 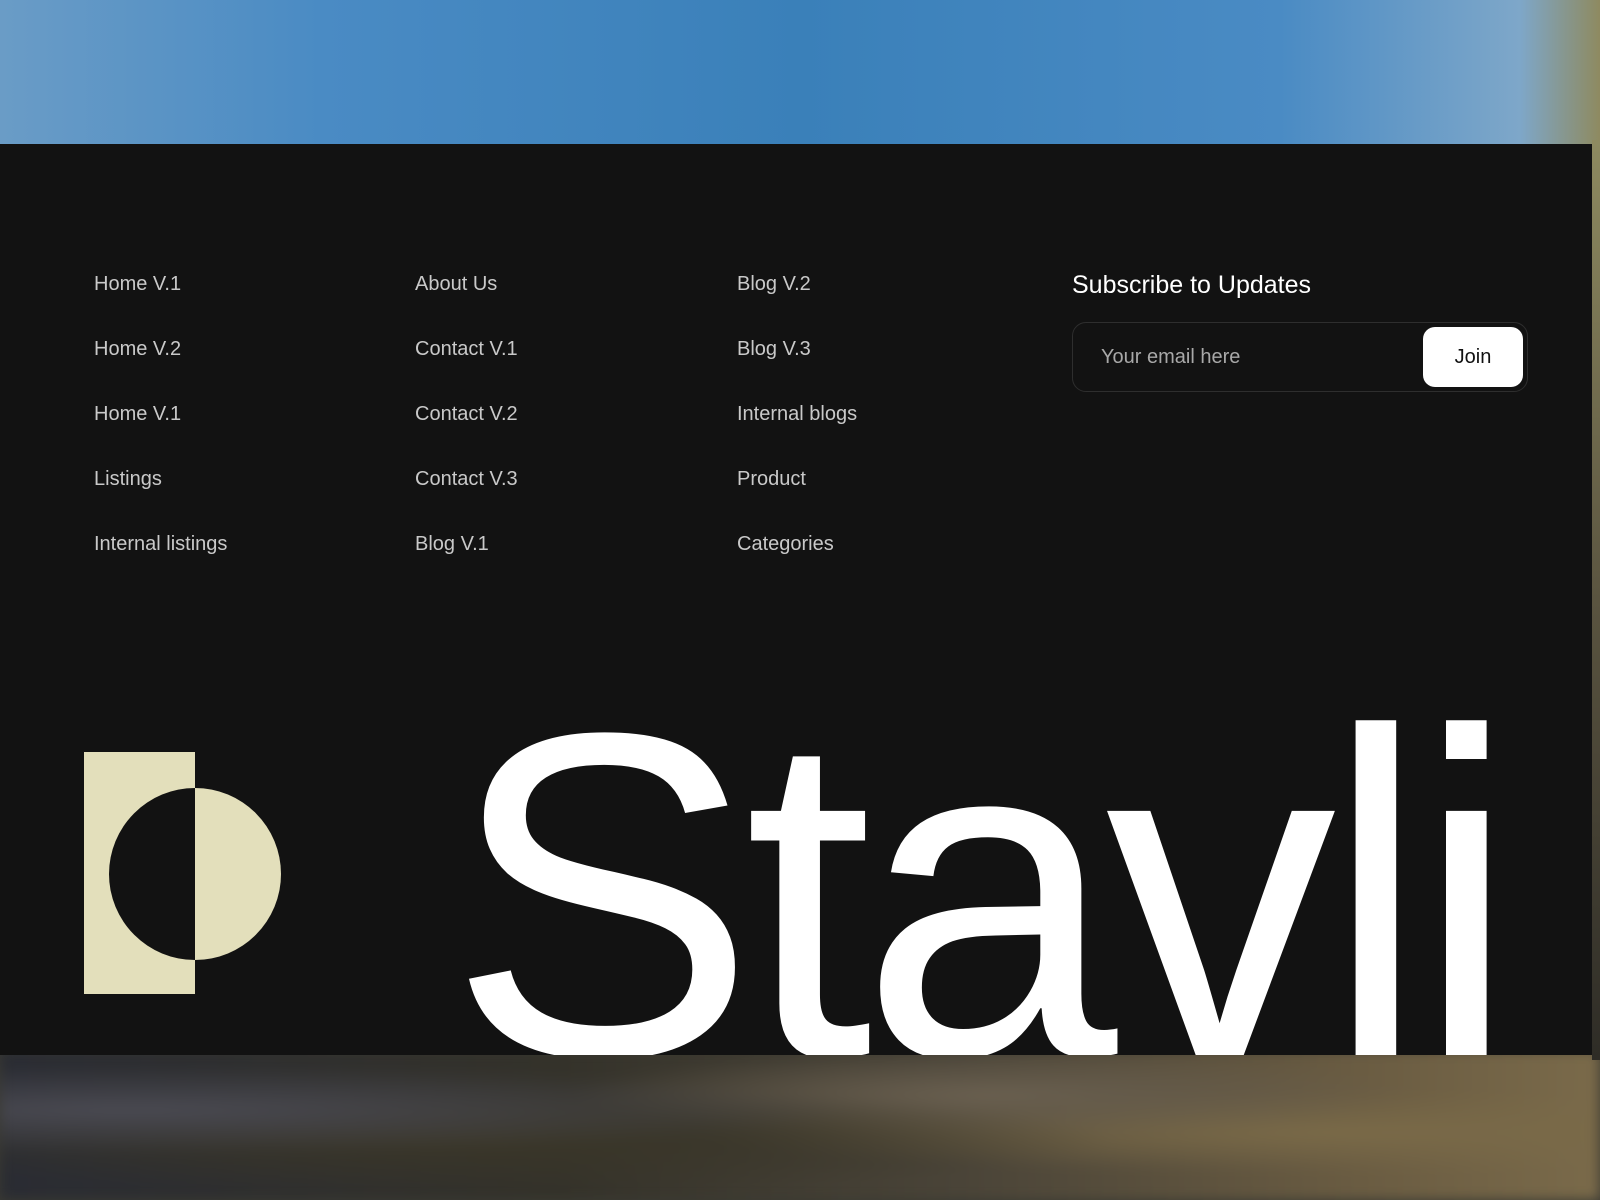 I want to click on footer-link-categories: Categories, so click(x=797, y=564).